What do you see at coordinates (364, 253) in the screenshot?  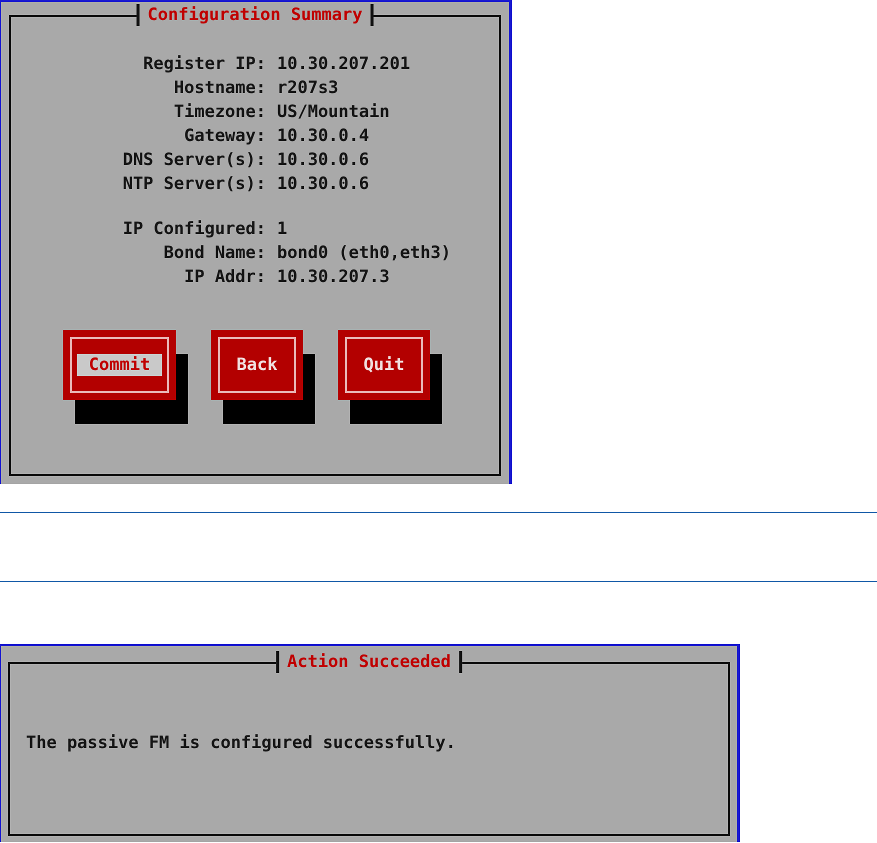 I see `field-value: bond0 (eth0,eth3)` at bounding box center [364, 253].